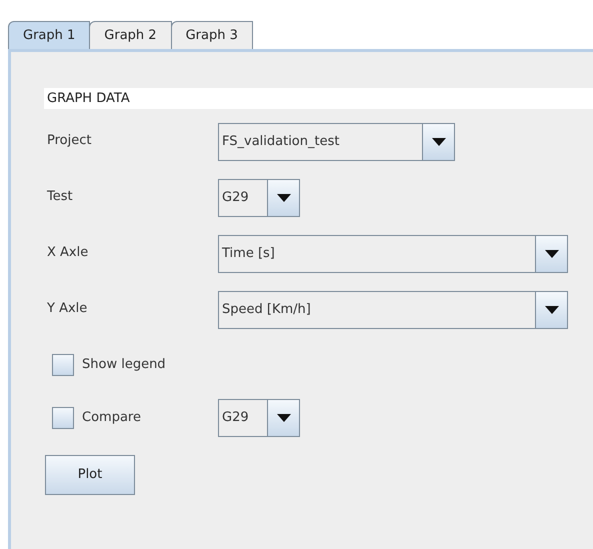 The image size is (593, 549). Describe the element at coordinates (393, 254) in the screenshot. I see `dropdown: Time [s]` at that location.